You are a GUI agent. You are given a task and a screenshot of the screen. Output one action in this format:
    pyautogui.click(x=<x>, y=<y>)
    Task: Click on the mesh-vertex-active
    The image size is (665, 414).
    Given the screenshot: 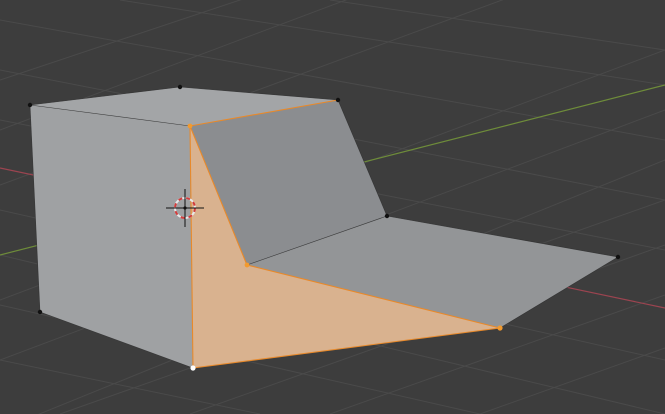 What is the action you would take?
    pyautogui.click(x=193, y=368)
    